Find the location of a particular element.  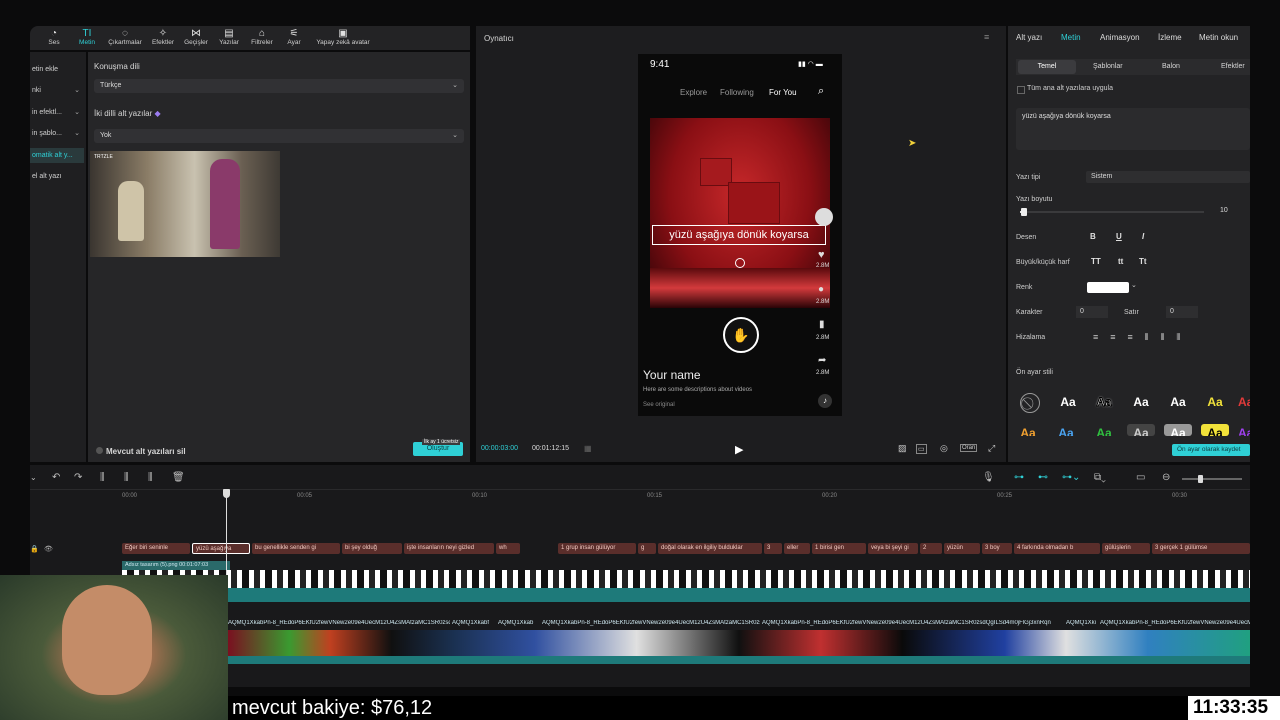

subtab-templates: Şablonlar is located at coordinates (1108, 67).